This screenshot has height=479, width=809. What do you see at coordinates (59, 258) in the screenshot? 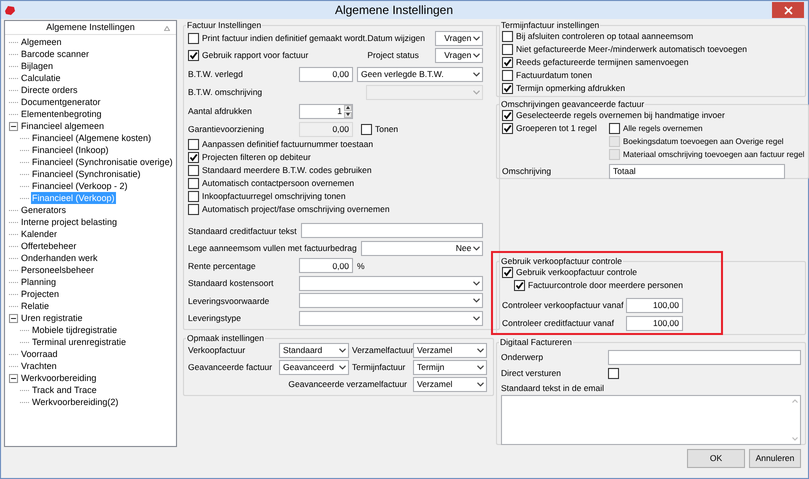
I see `tree-item: Onderhanden werk` at bounding box center [59, 258].